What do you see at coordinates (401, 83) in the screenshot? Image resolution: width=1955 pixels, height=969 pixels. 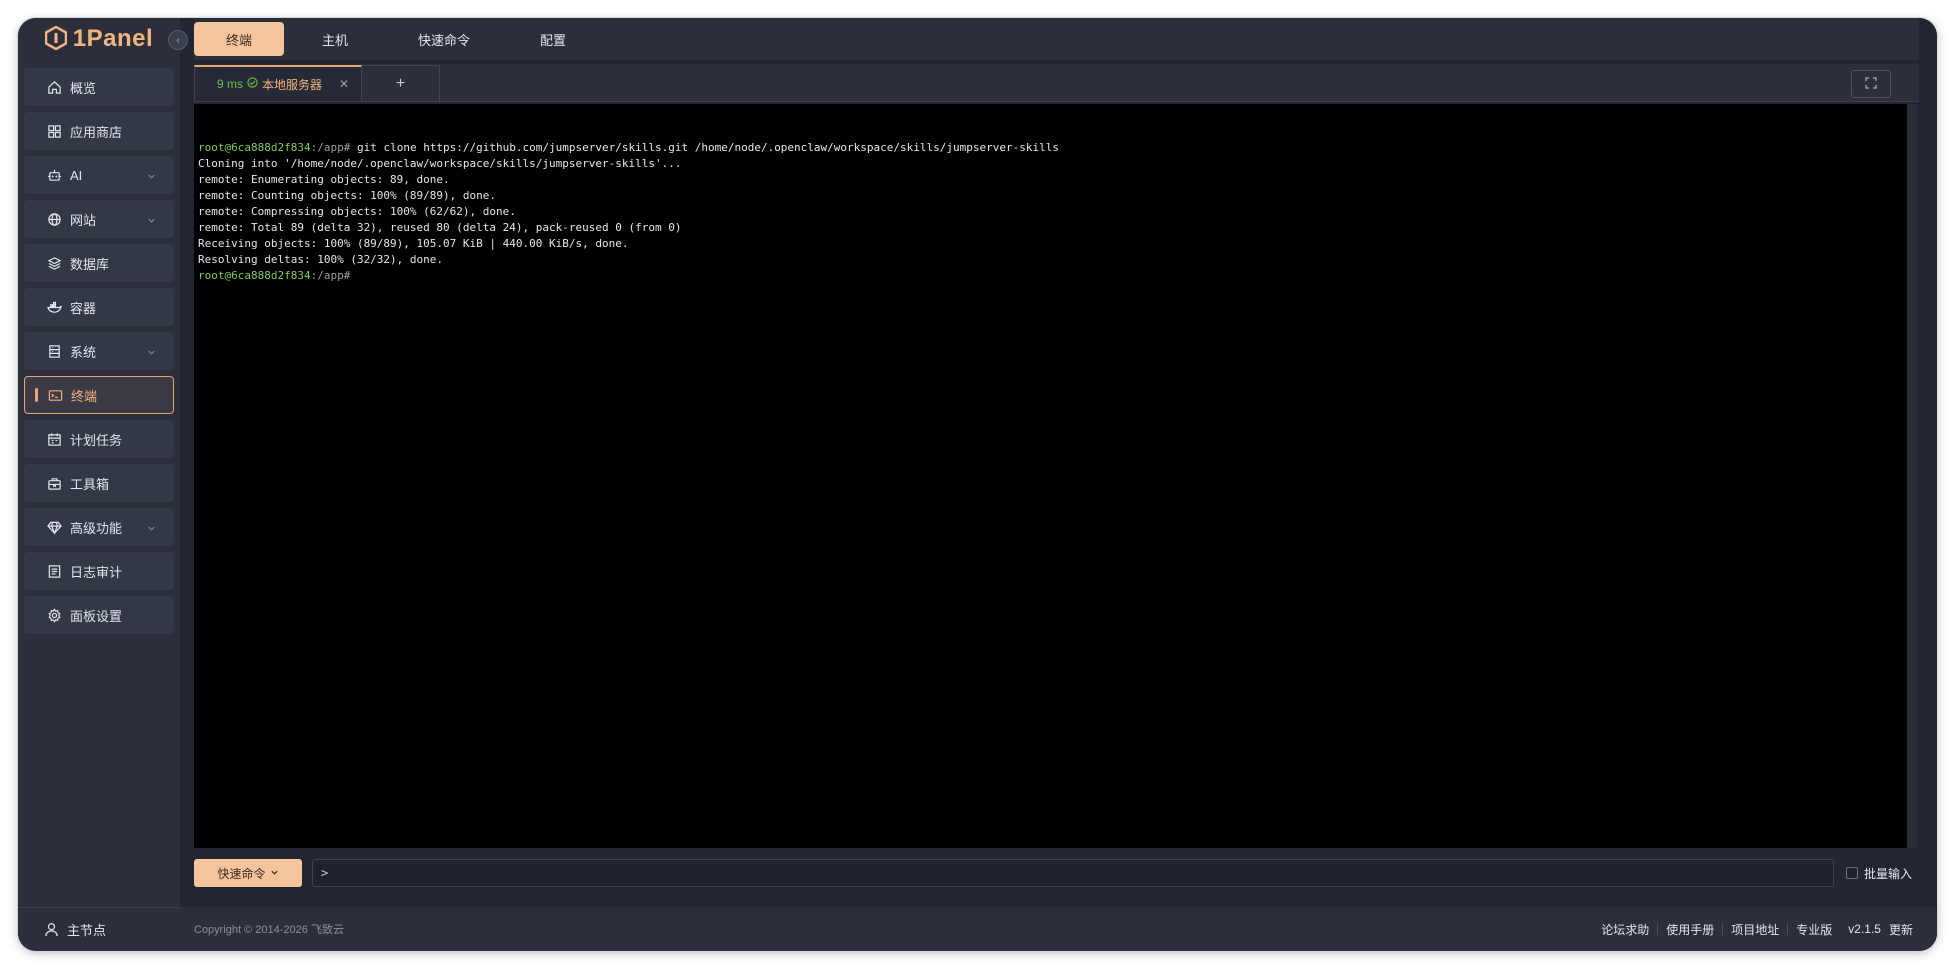 I see `add-session-button: +` at bounding box center [401, 83].